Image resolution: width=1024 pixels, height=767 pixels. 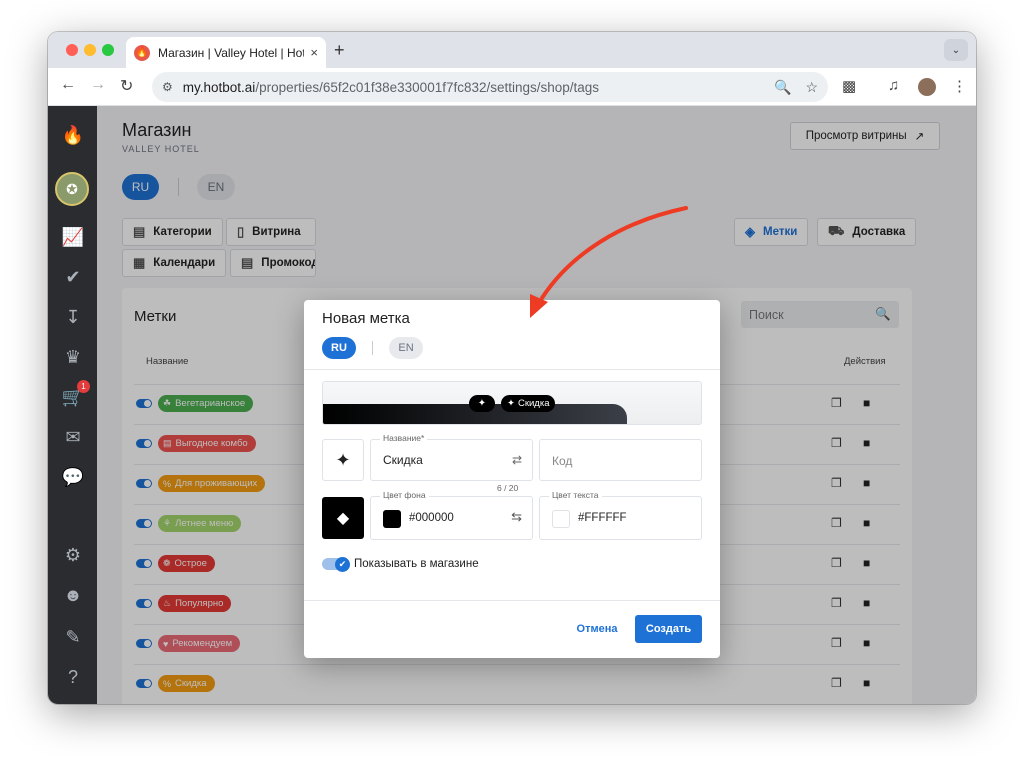 I want to click on cart-badge: 1, so click(x=83, y=386).